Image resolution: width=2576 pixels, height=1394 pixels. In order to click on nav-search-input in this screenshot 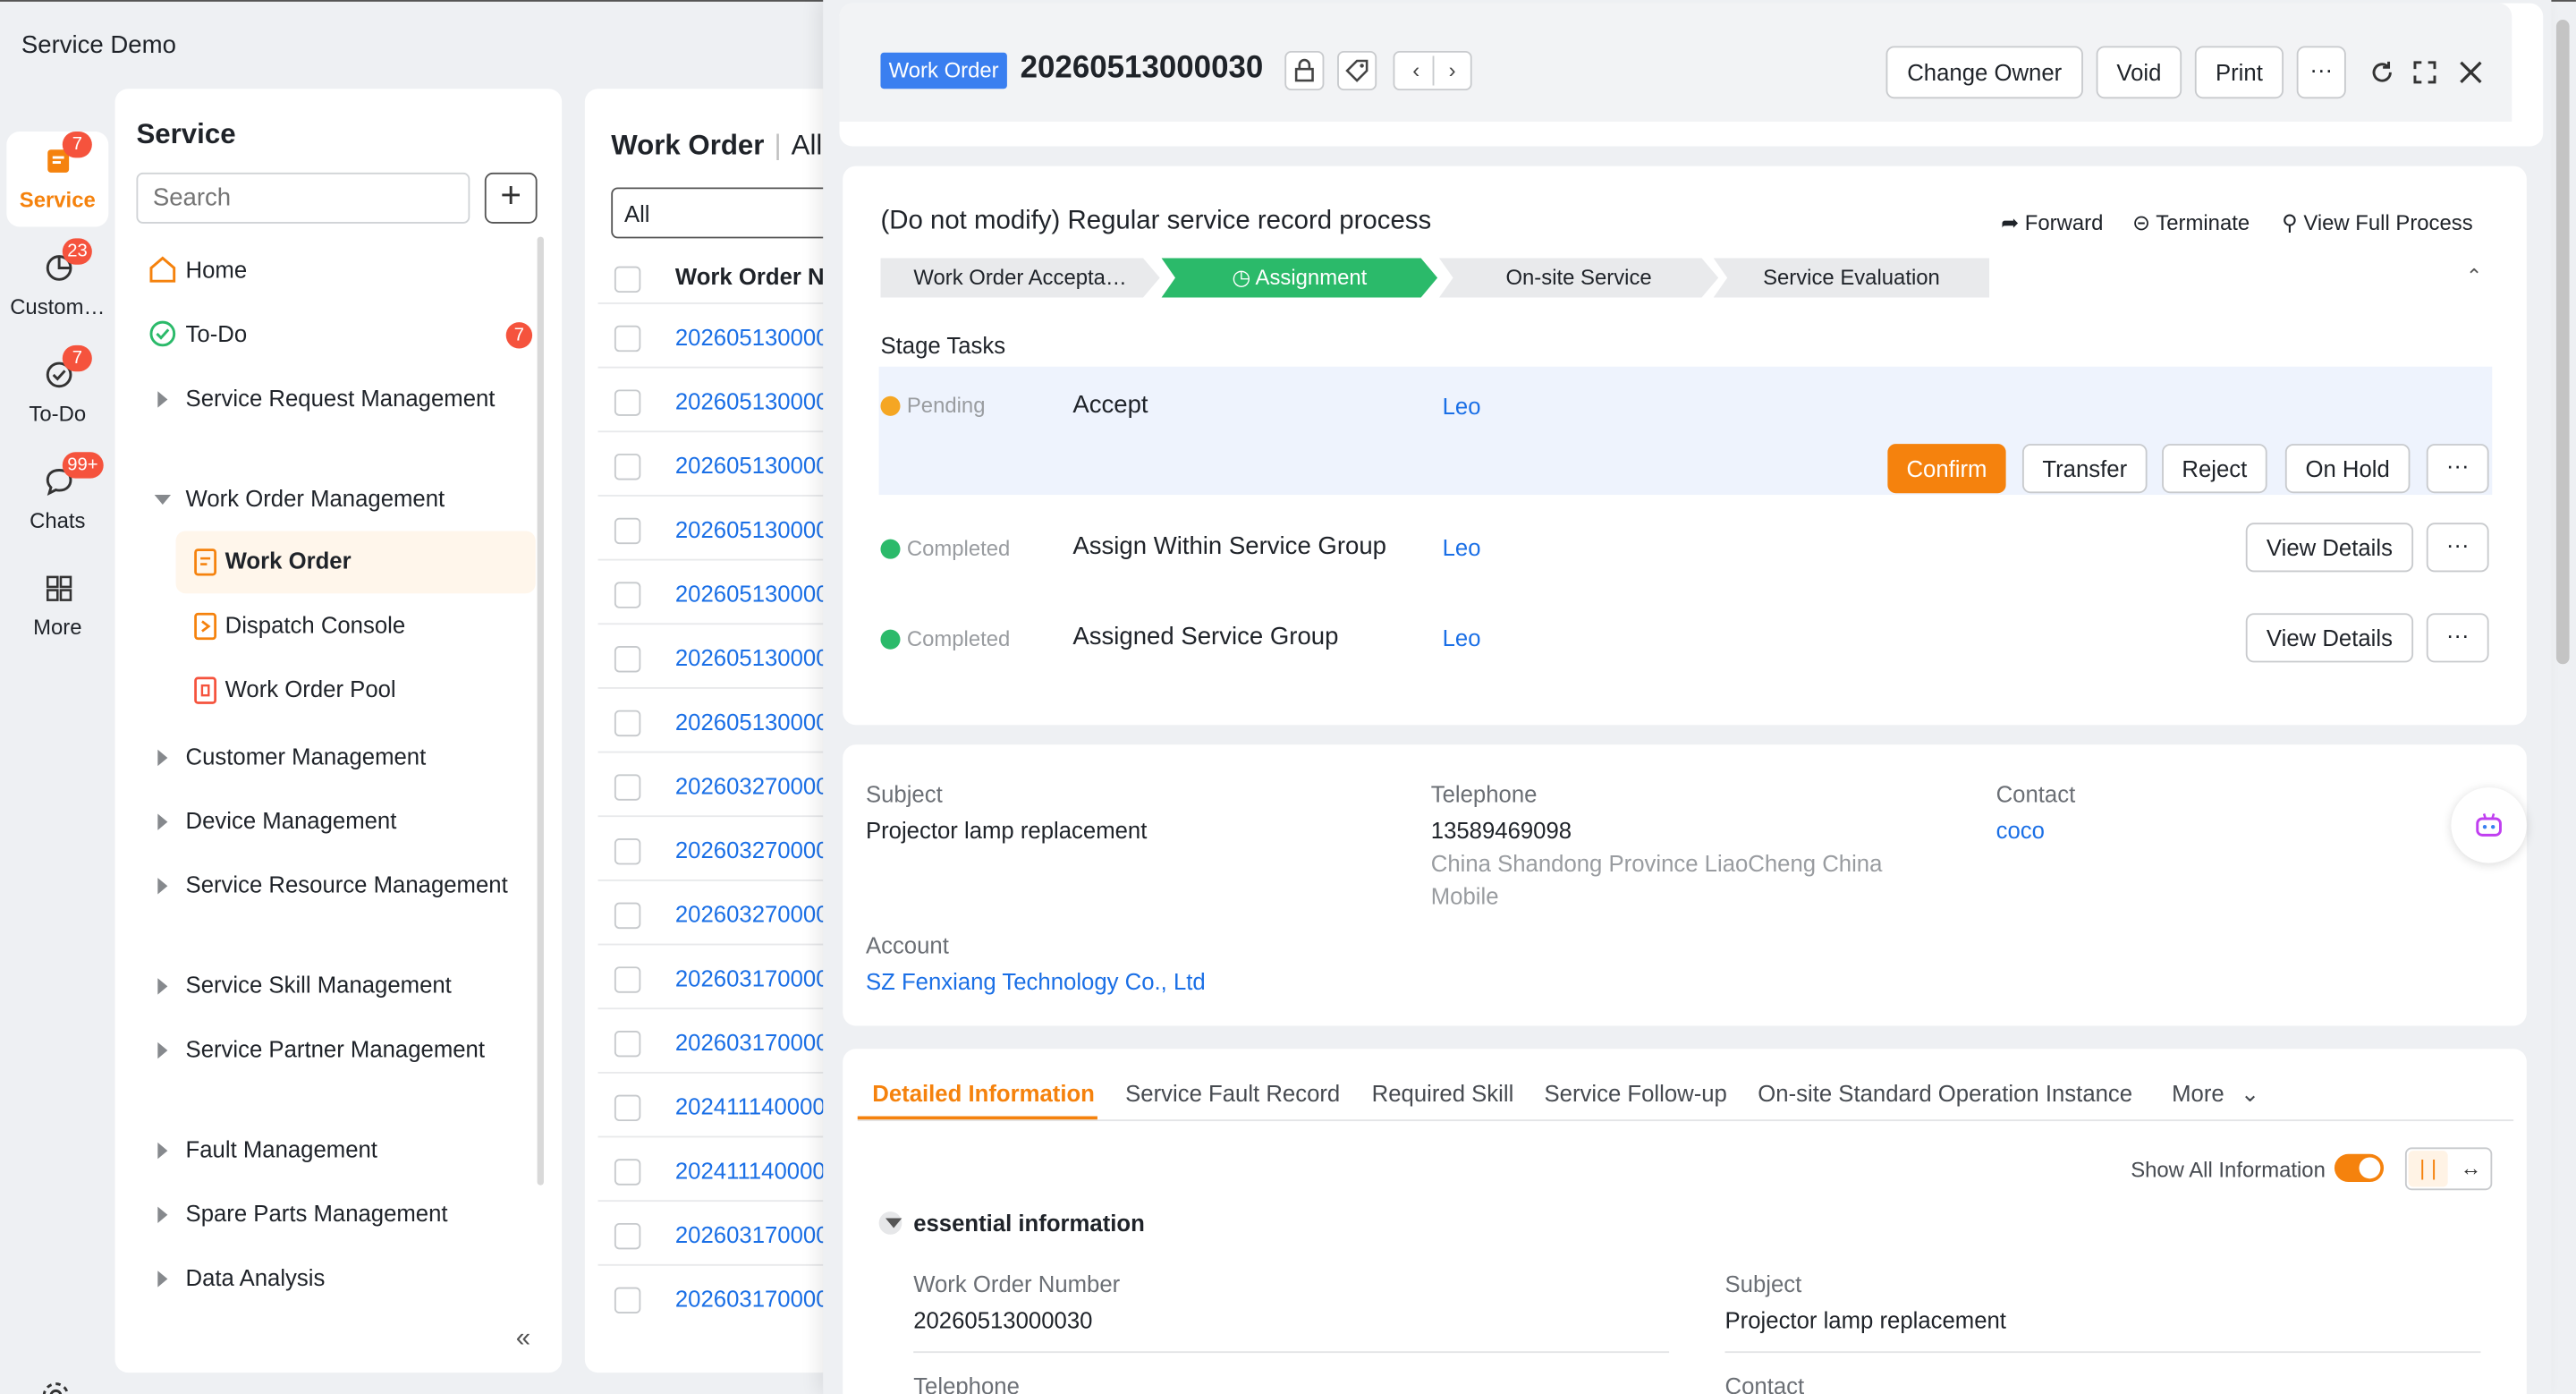, I will do `click(303, 198)`.